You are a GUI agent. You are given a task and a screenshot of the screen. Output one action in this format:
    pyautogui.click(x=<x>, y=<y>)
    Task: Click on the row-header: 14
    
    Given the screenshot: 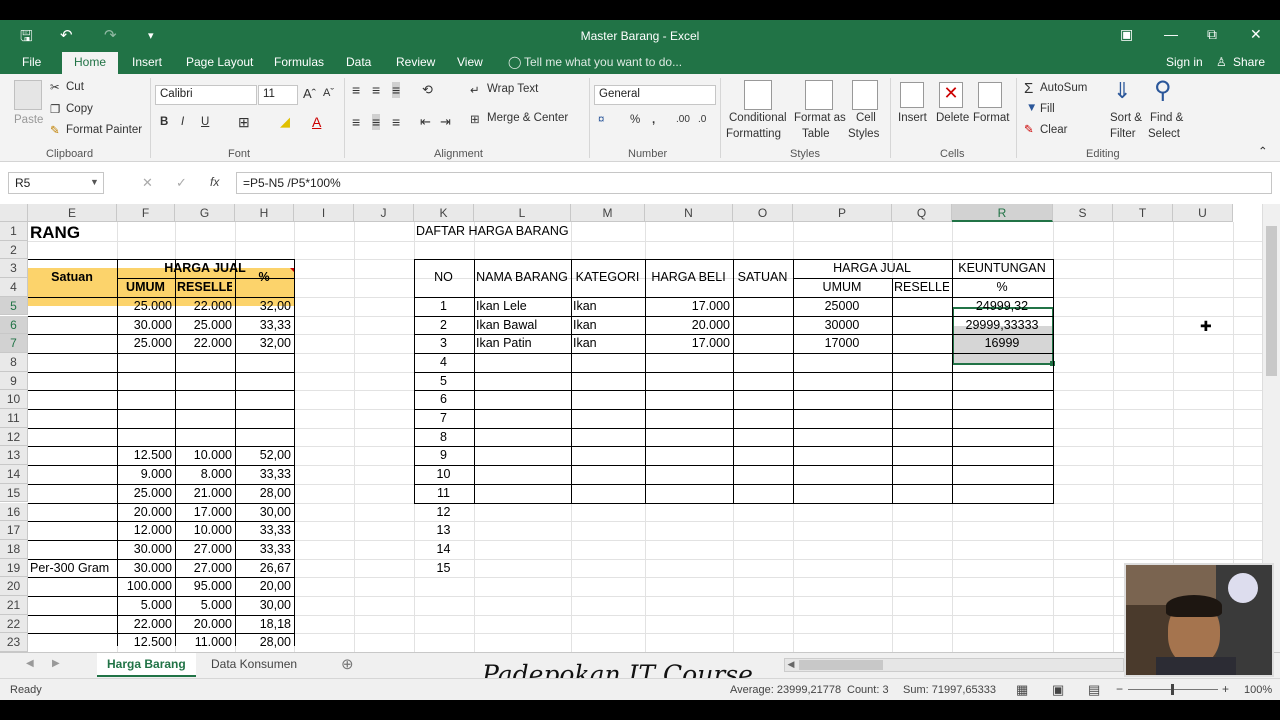 What is the action you would take?
    pyautogui.click(x=14, y=474)
    